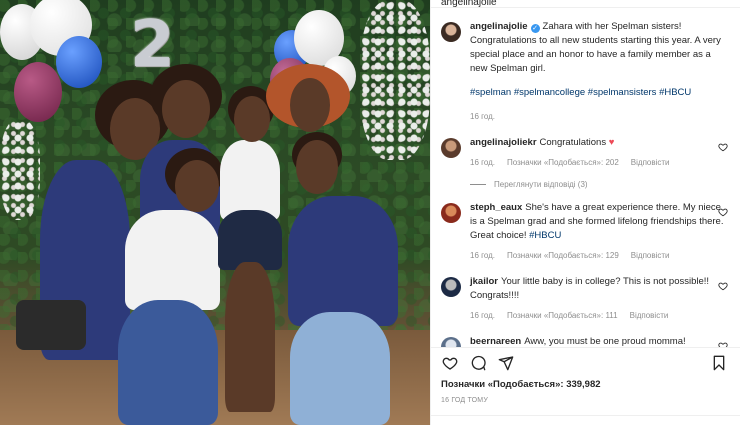 The image size is (740, 425). What do you see at coordinates (51, 325) in the screenshot?
I see `photo-handbag` at bounding box center [51, 325].